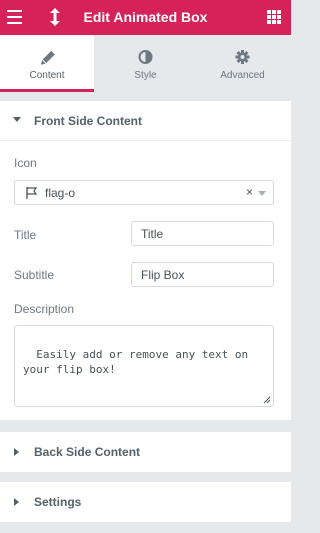 The height and width of the screenshot is (533, 320). Describe the element at coordinates (17, 119) in the screenshot. I see `caret-down-icon` at that location.